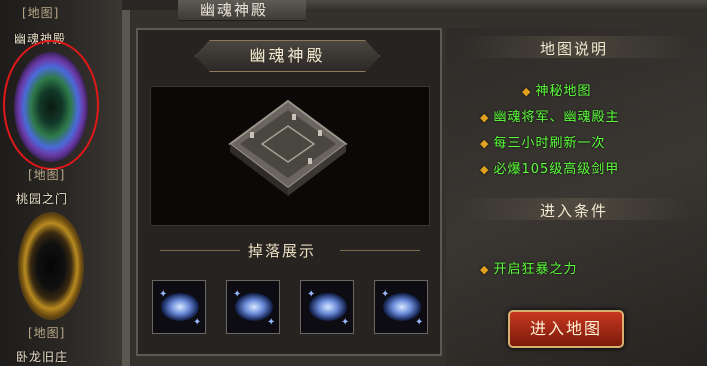 The height and width of the screenshot is (366, 707). I want to click on description-line: ◆ 每三小时刷新一次, so click(543, 143).